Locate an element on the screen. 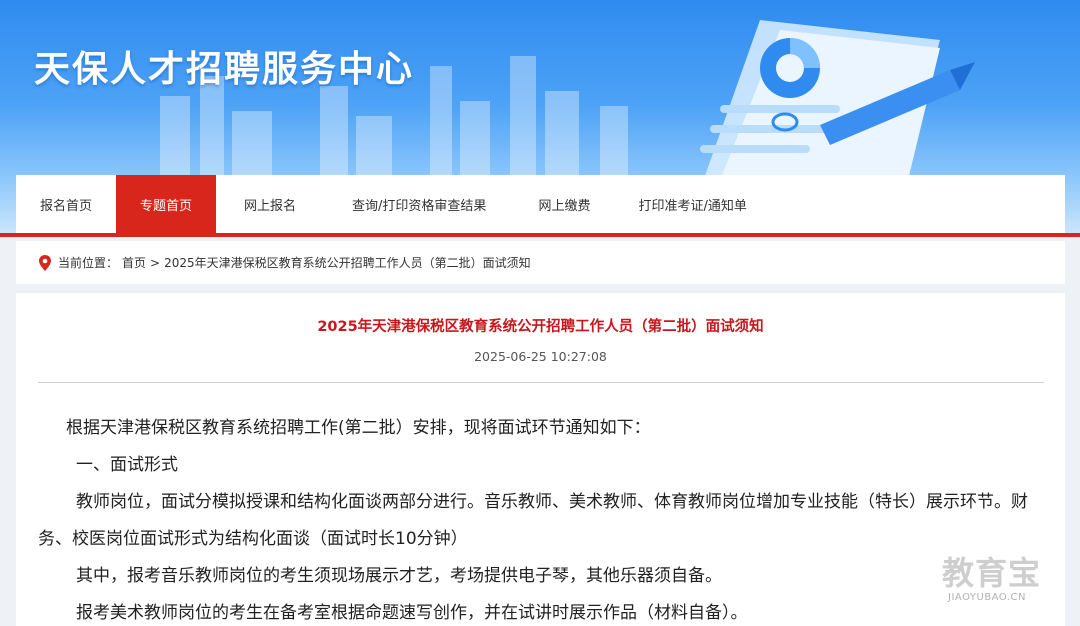 This screenshot has height=626, width=1080. article-paragraph: 根据天津港保税区教育系统招聘工作(第二批）安排，现将面试环节通知如下： is located at coordinates (358, 428).